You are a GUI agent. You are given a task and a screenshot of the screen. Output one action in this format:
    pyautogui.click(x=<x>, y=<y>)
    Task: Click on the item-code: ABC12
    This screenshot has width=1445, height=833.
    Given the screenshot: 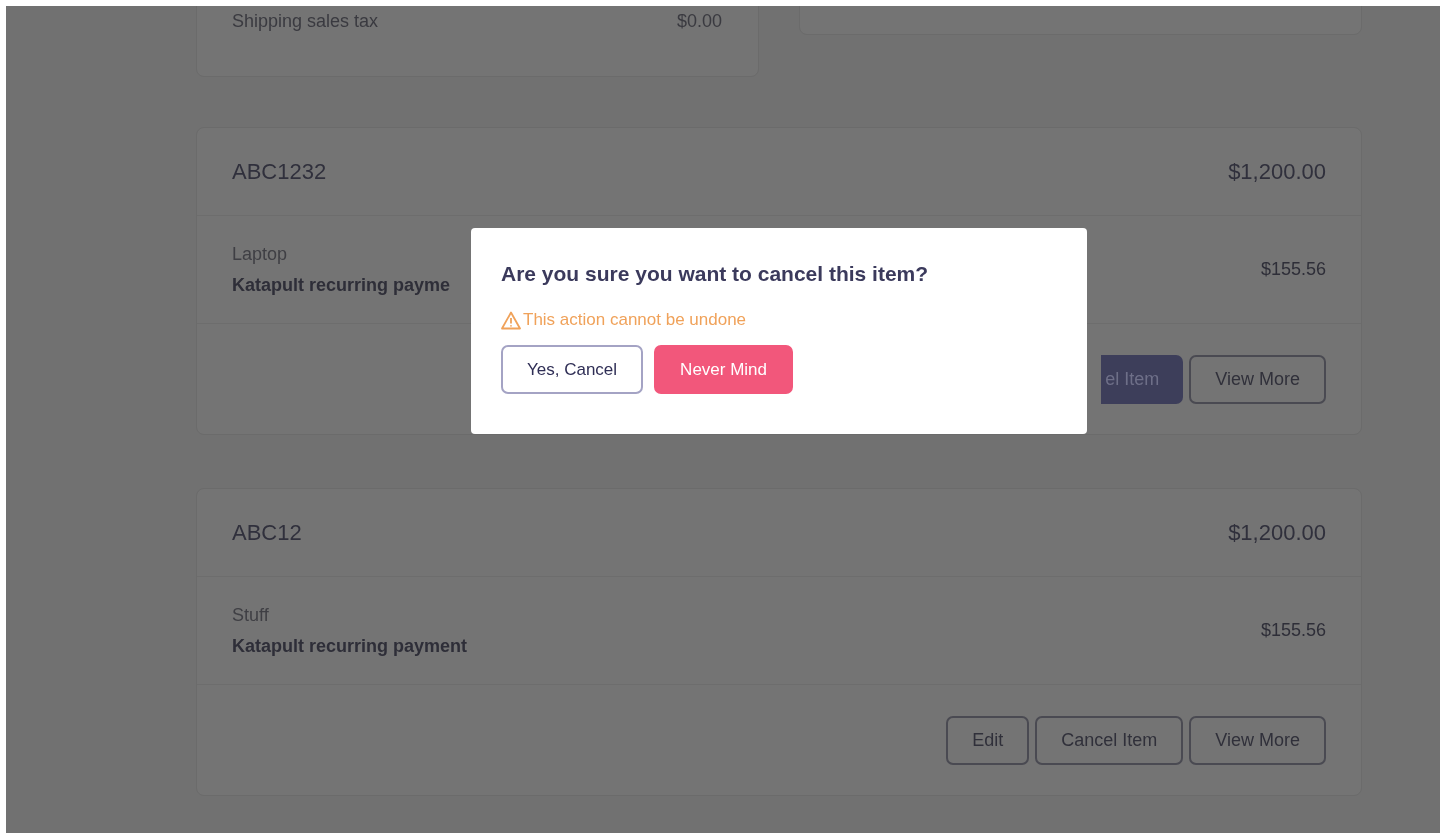 What is the action you would take?
    pyautogui.click(x=267, y=532)
    